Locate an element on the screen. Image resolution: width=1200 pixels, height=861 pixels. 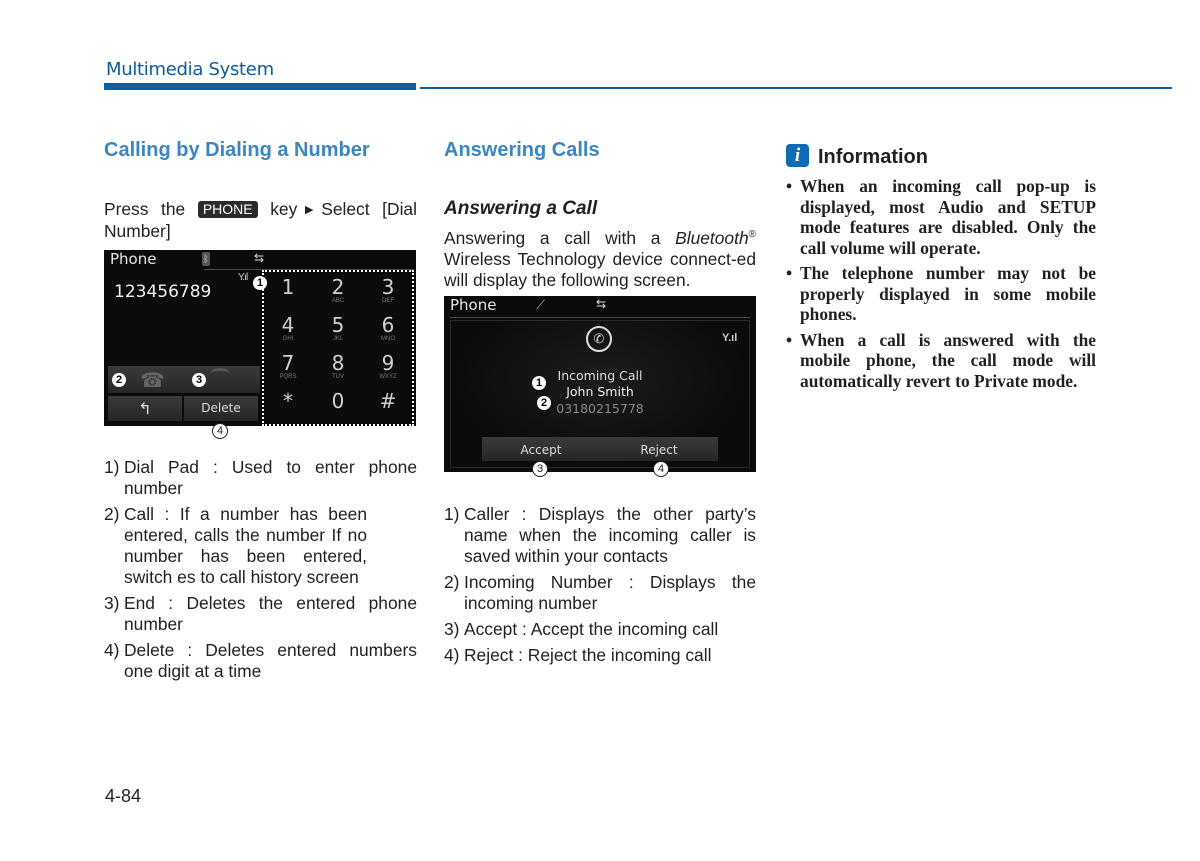
list-item: 1) Dial Pad : Used to enter phone number is located at coordinates (260, 477).